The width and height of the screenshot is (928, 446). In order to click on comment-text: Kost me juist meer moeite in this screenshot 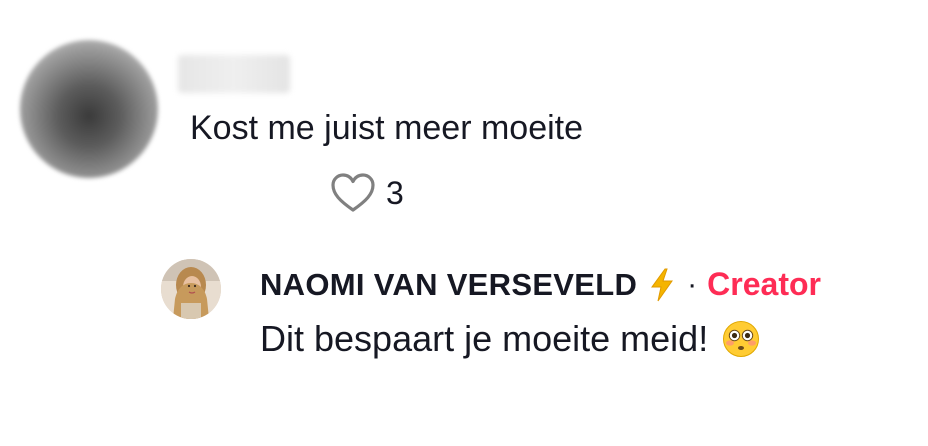, I will do `click(387, 128)`.